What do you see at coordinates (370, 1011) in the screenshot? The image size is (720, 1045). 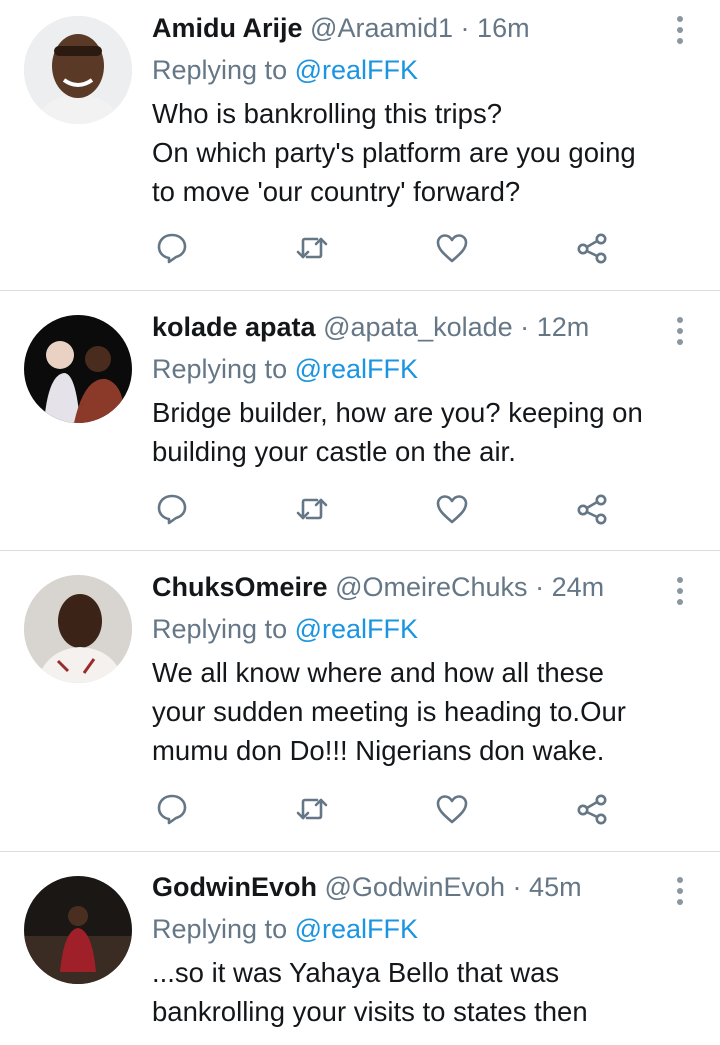 I see `tweet-text-line: bankrolling your visits to states then` at bounding box center [370, 1011].